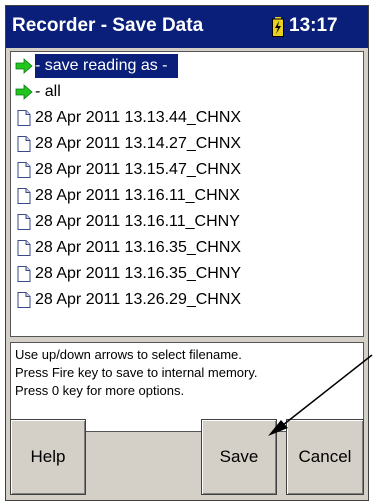 This screenshot has height=502, width=374. I want to click on instruction-line: Use up/down arrows to select filename., so click(128, 354).